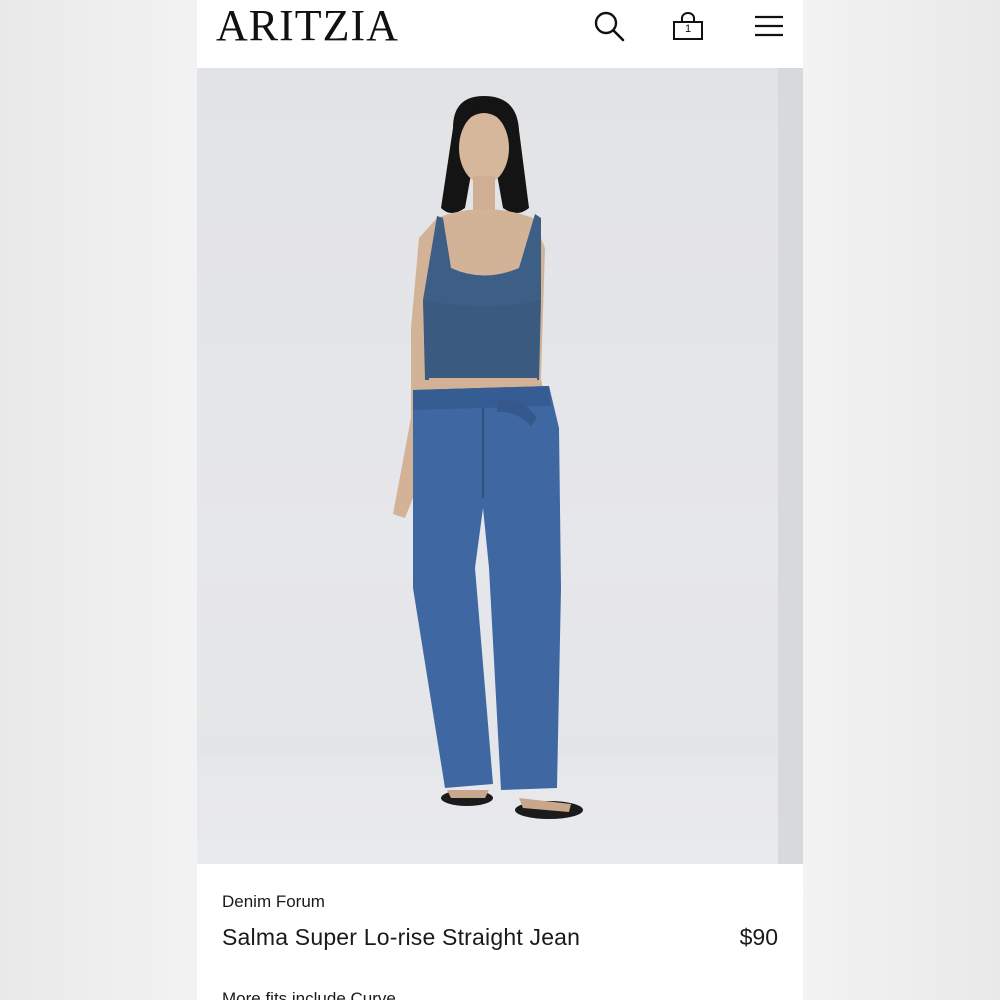 The height and width of the screenshot is (1000, 1000). Describe the element at coordinates (309, 994) in the screenshot. I see `more-fits-link: More fits include Curve` at that location.